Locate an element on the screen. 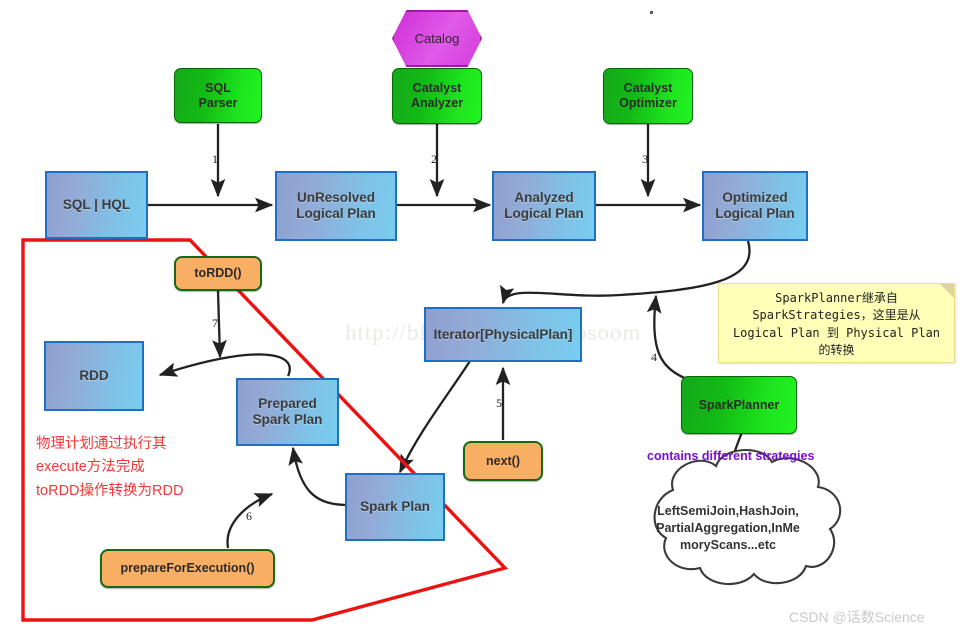  annotation-red-note: 物理计划通过执行其 execute方法完成 toRDD操作转换为RDD is located at coordinates (110, 467).